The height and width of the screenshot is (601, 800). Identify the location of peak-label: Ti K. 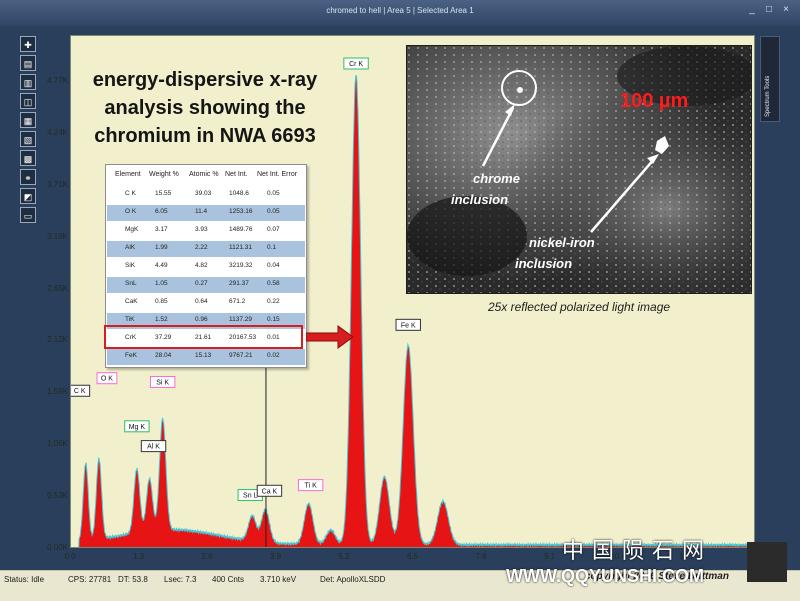
(310, 485).